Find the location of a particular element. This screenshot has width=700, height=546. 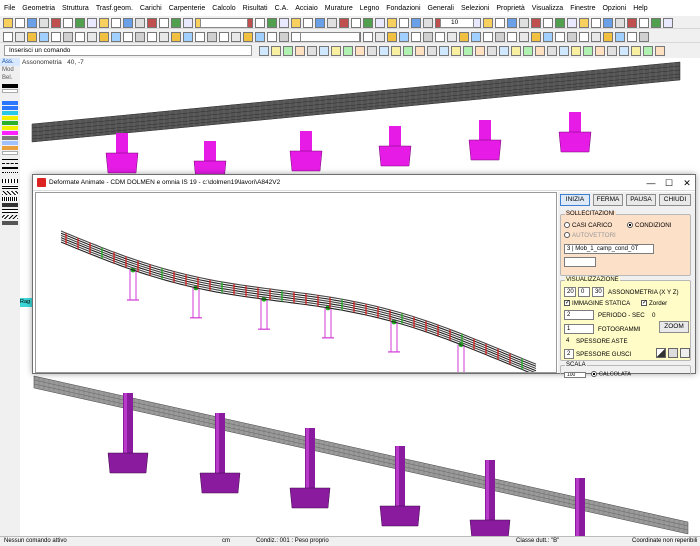

menu-item-struttura: Struttura is located at coordinates (75, 8).